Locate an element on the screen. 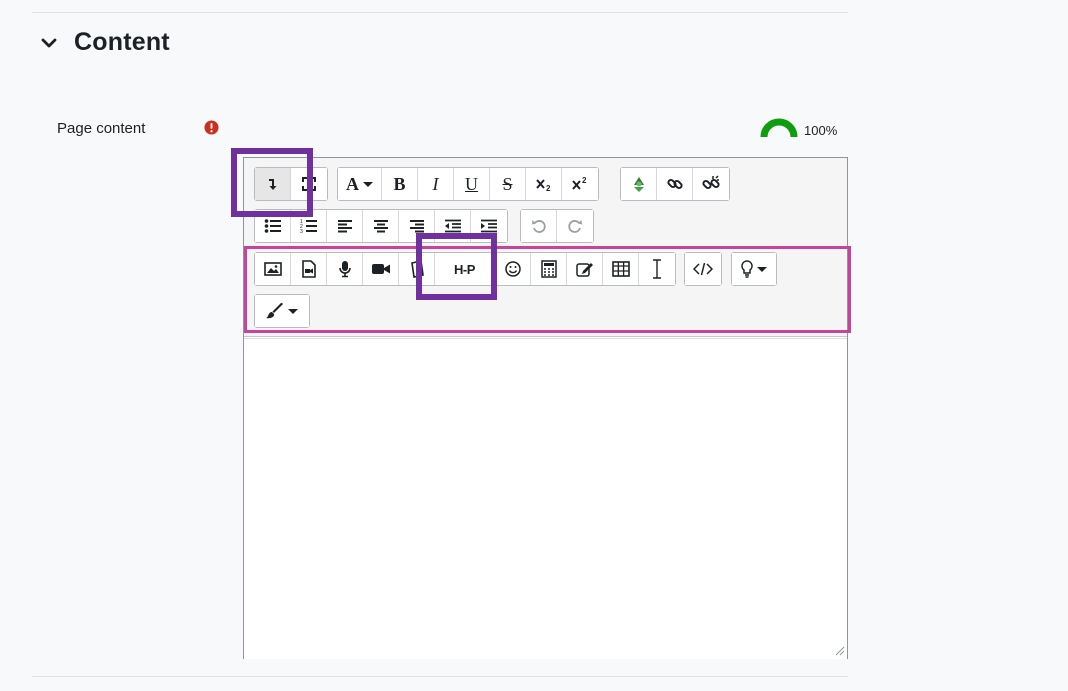  unordered-list-icon is located at coordinates (272, 226).